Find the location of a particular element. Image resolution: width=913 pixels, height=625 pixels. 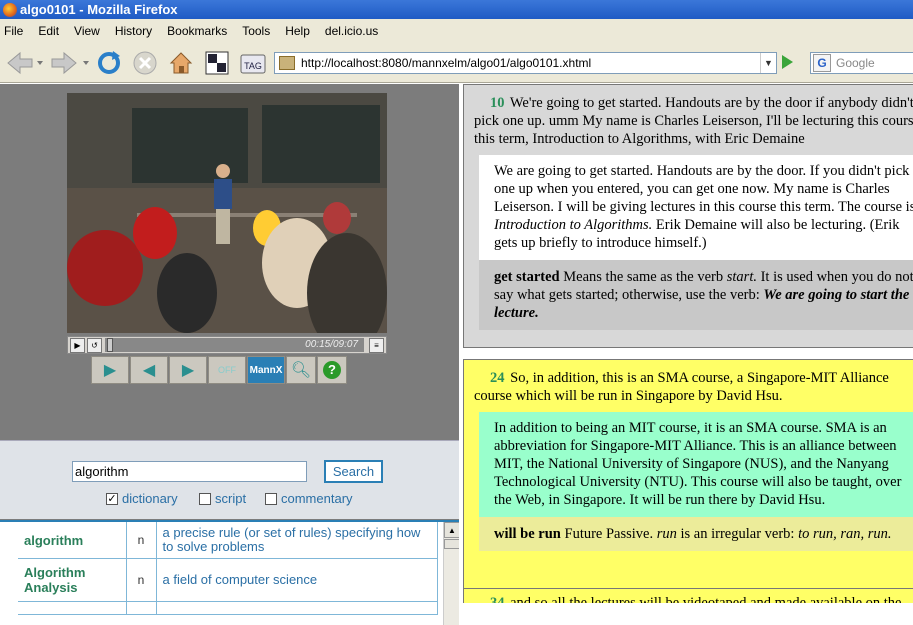

dictionary-pos is located at coordinates (141, 608).